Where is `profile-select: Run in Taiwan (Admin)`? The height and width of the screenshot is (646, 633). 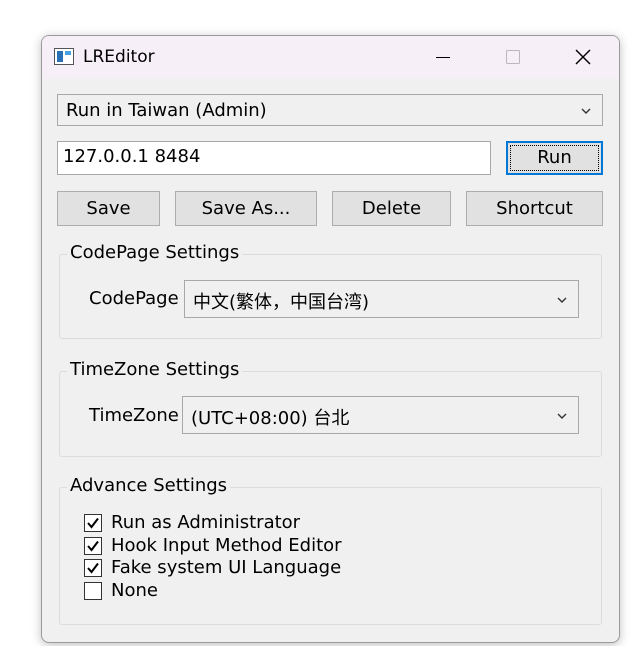
profile-select: Run in Taiwan (Admin) is located at coordinates (330, 110).